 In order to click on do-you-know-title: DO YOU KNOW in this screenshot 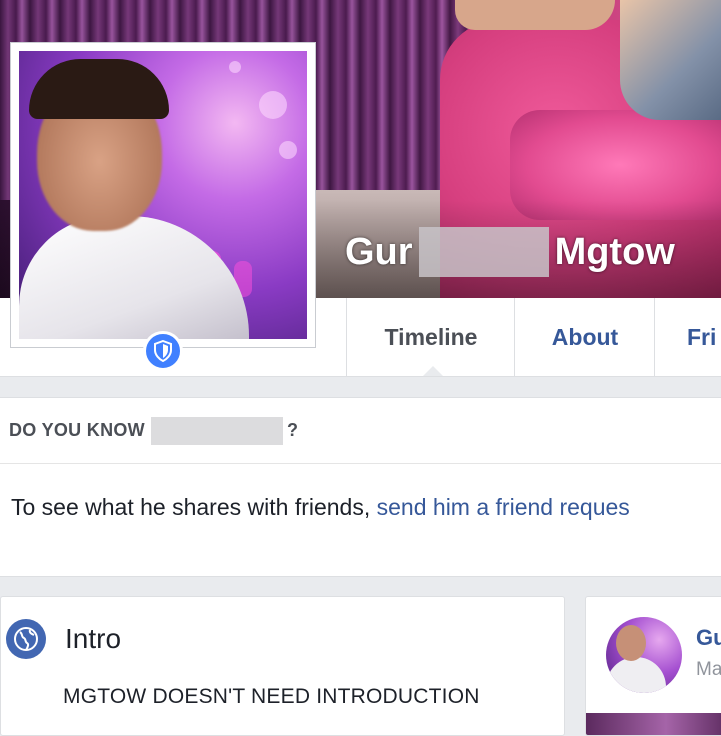, I will do `click(77, 430)`.